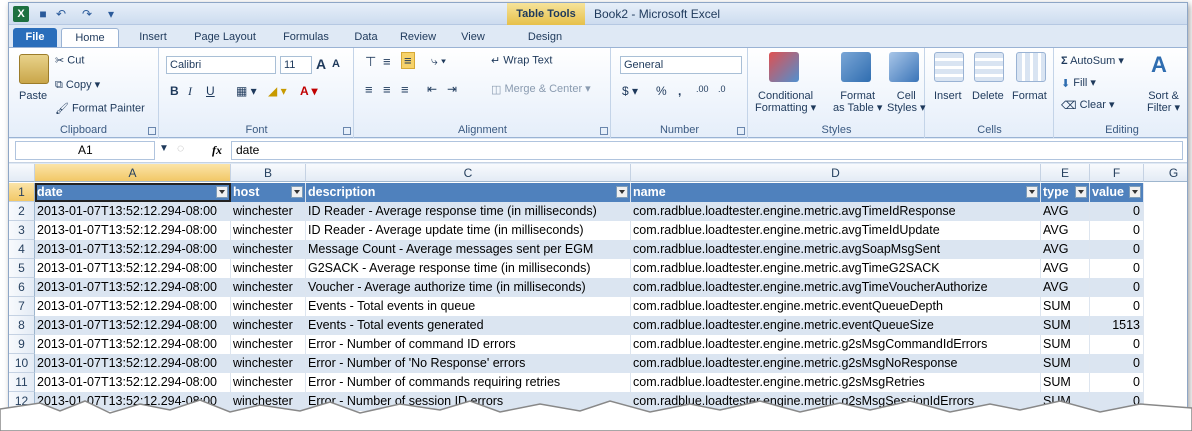  I want to click on tab-data: Data, so click(366, 37).